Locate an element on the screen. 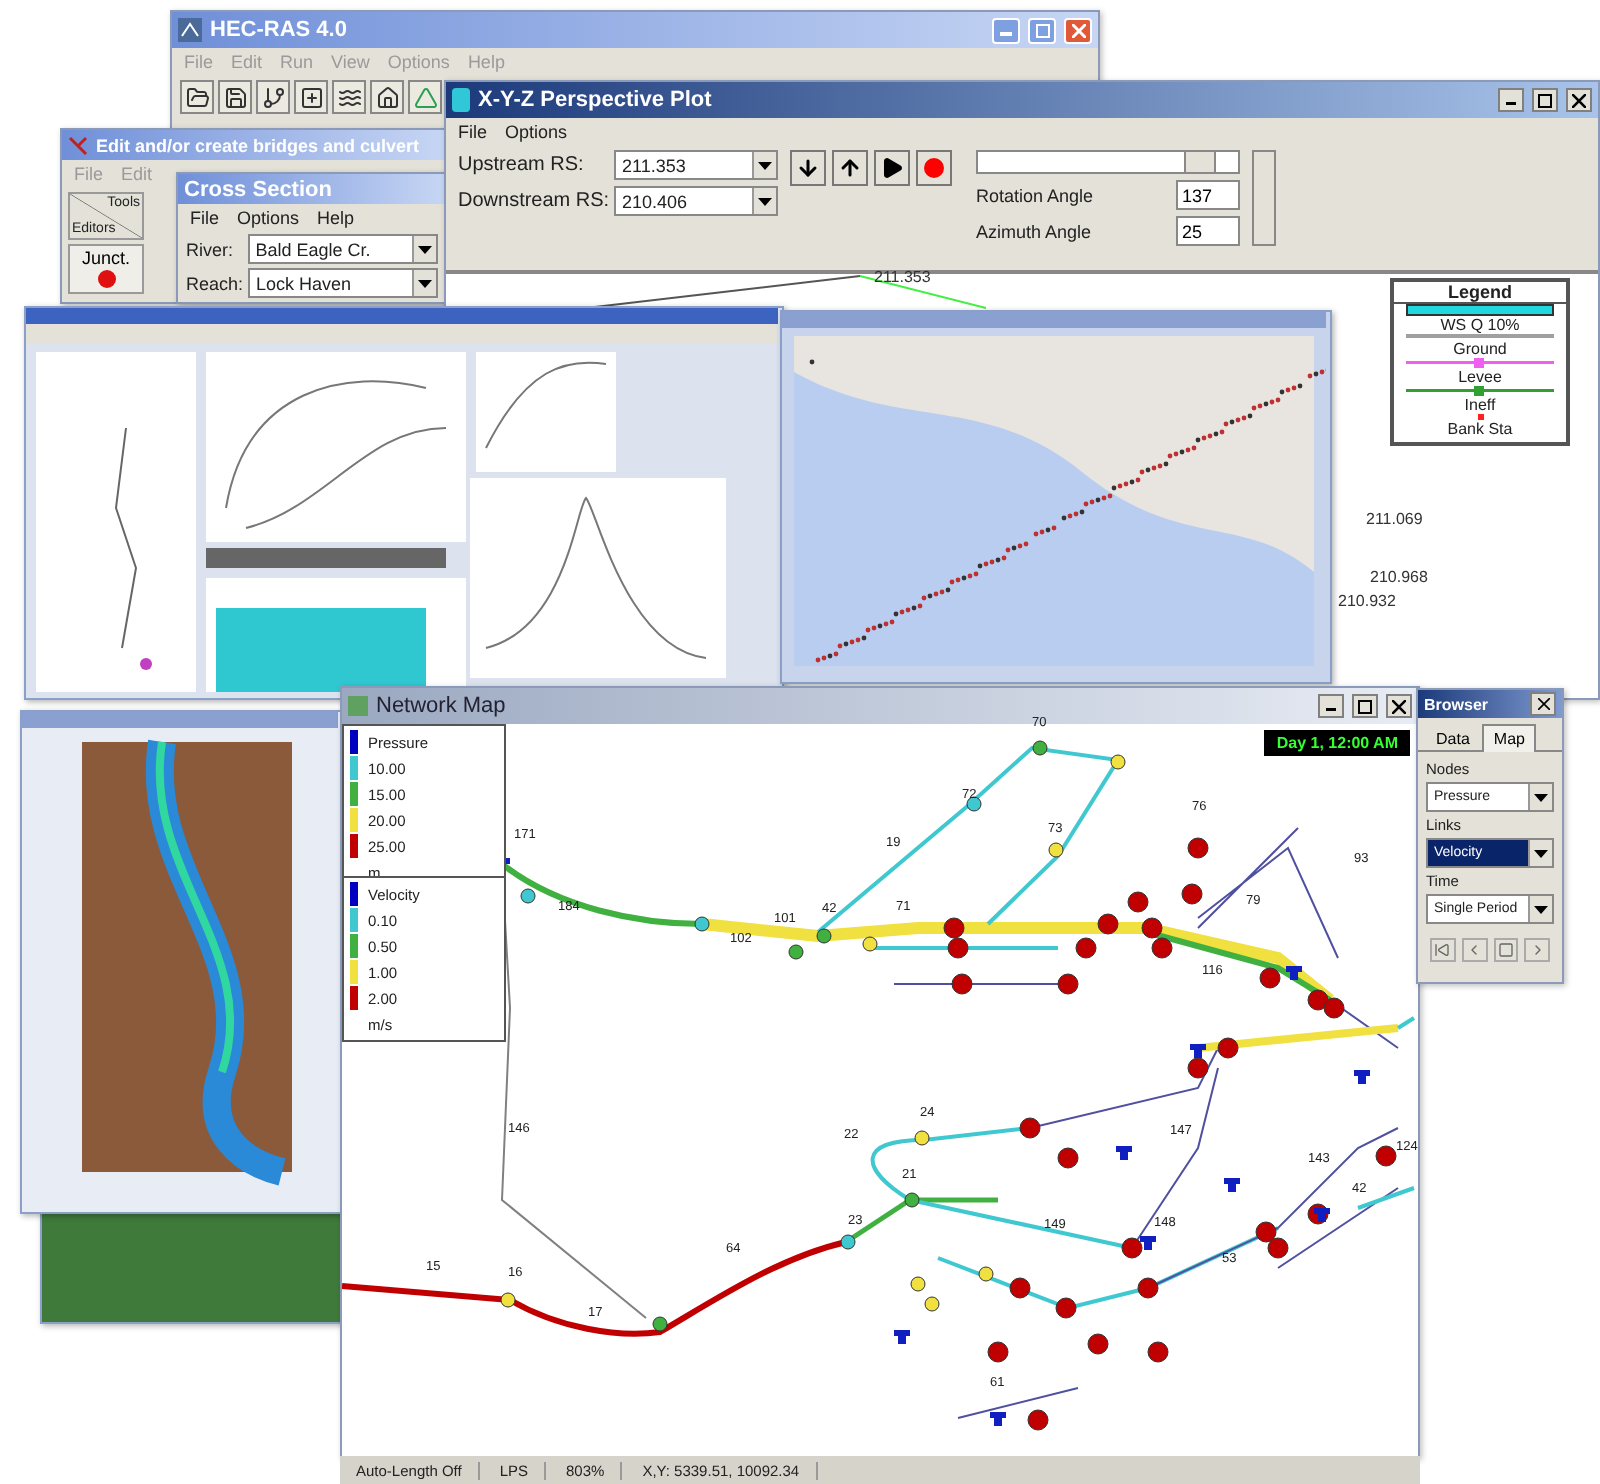 This screenshot has width=1600, height=1484. record-icon is located at coordinates (934, 168).